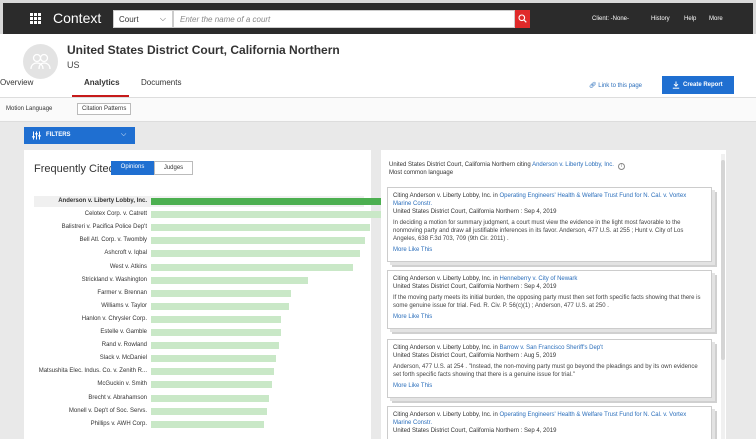  Describe the element at coordinates (539, 279) in the screenshot. I see `citing-case-link: Henneberry v. City of Newark` at that location.